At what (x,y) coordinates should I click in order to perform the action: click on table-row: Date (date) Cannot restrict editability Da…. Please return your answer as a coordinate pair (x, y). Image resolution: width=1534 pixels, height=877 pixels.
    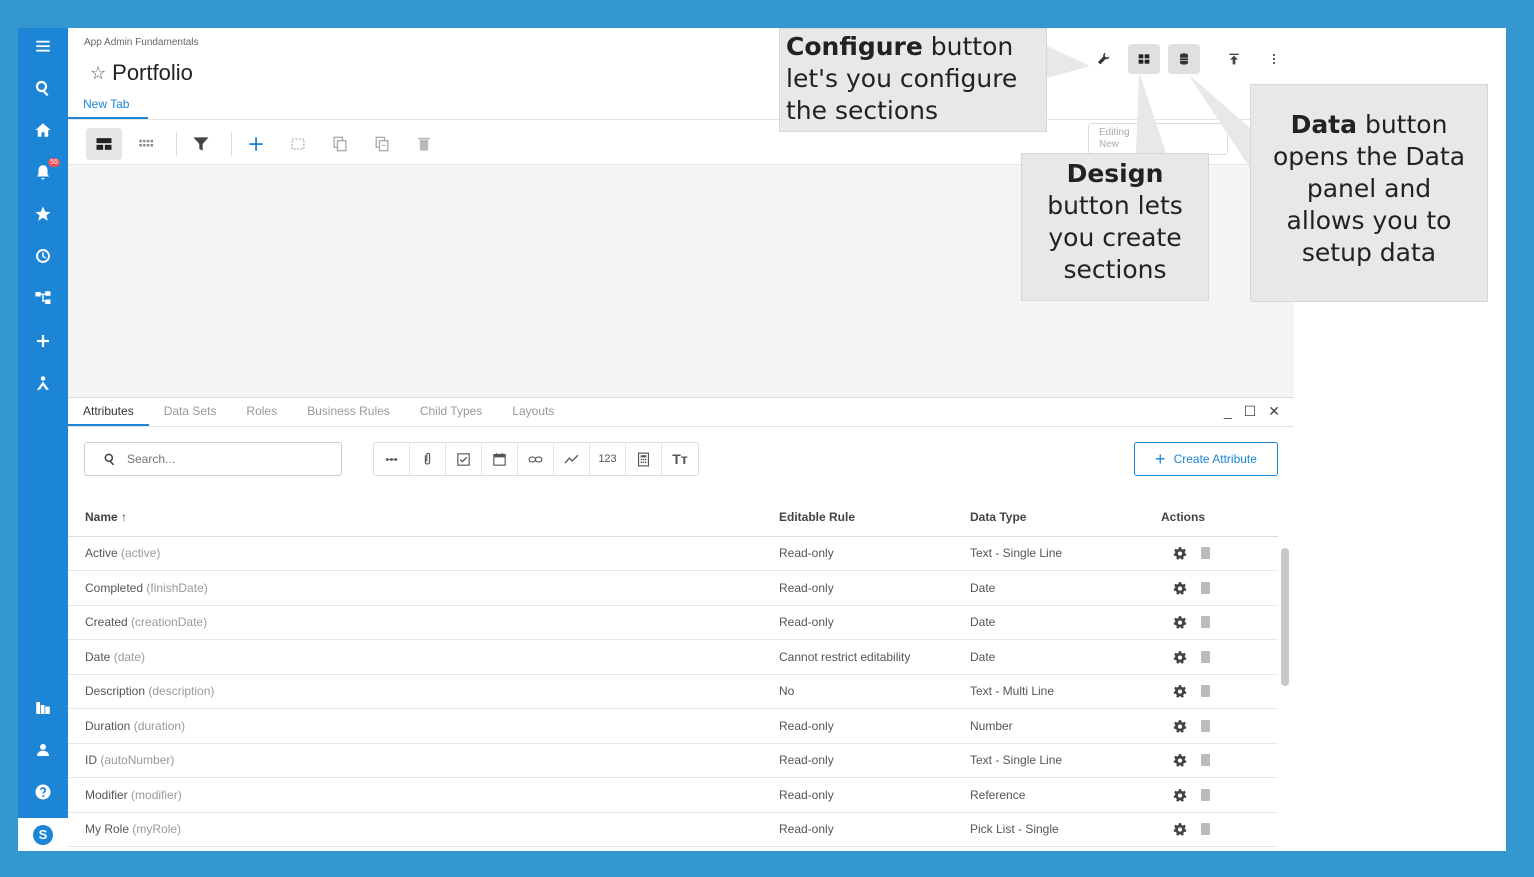
    Looking at the image, I should click on (673, 657).